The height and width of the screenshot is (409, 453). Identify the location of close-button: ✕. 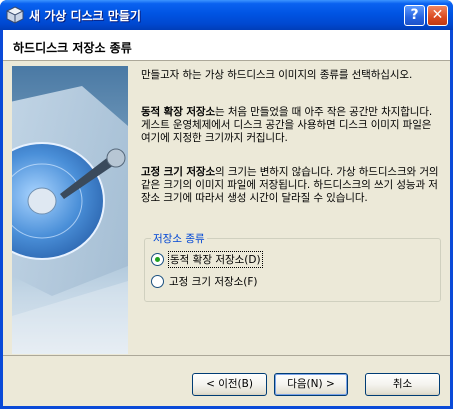
(437, 15).